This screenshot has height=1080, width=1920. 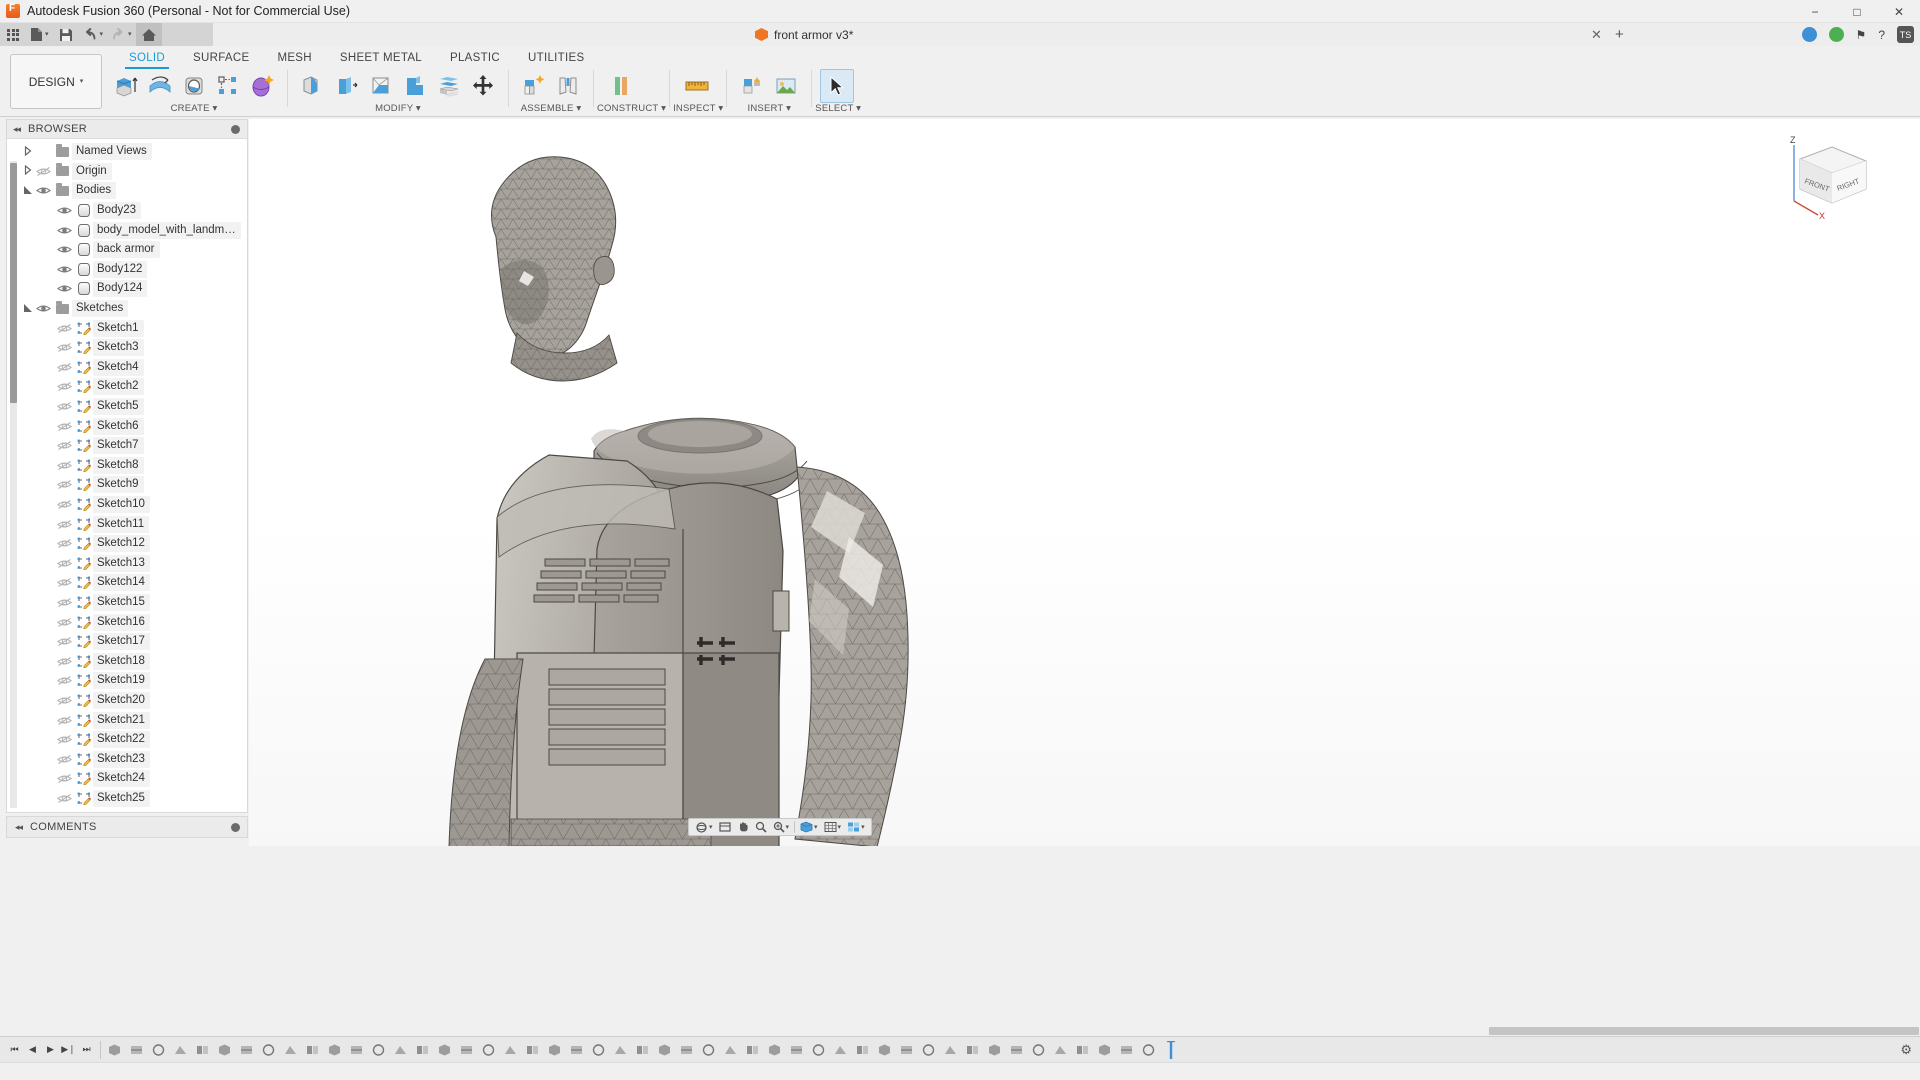 What do you see at coordinates (1836, 34) in the screenshot?
I see `job-status-icon` at bounding box center [1836, 34].